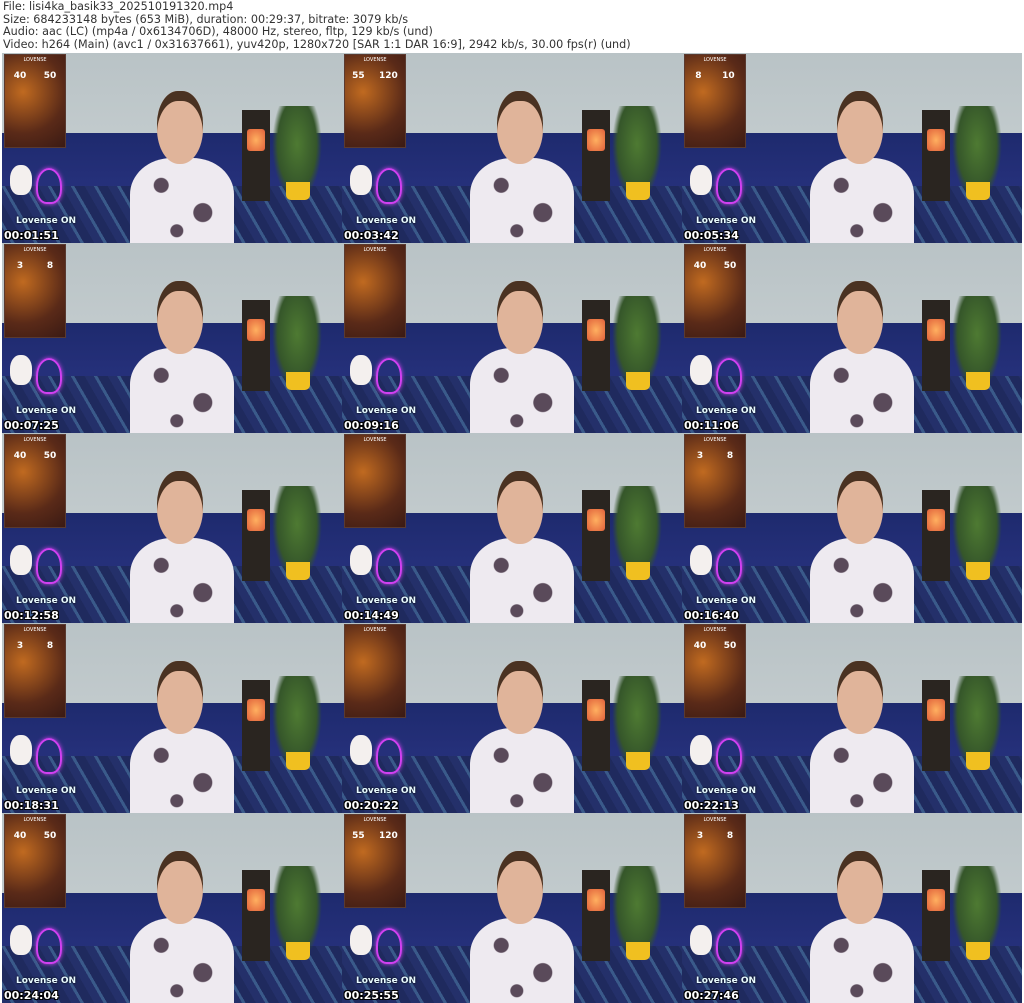 The width and height of the screenshot is (1024, 1003). I want to click on timestamp: 00:11:06, so click(711, 425).